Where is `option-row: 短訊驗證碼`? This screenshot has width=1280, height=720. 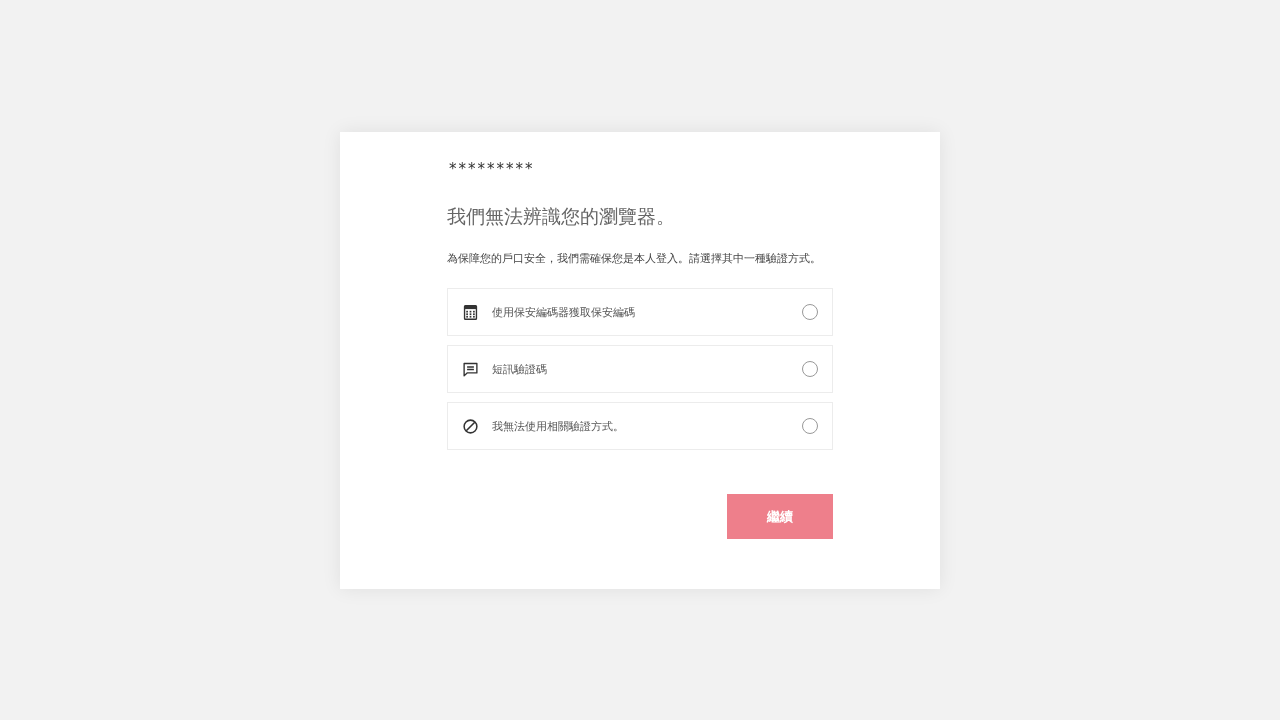
option-row: 短訊驗證碼 is located at coordinates (640, 369).